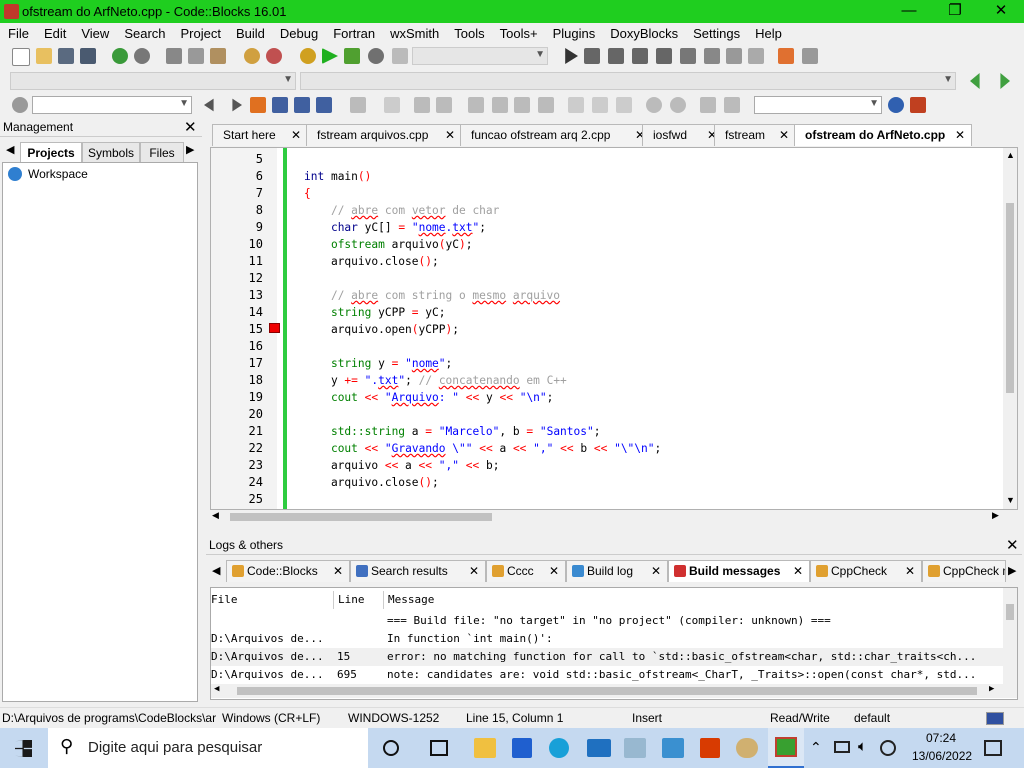 The width and height of the screenshot is (1024, 768). Describe the element at coordinates (23, 748) in the screenshot. I see `start-windows-icon` at that location.